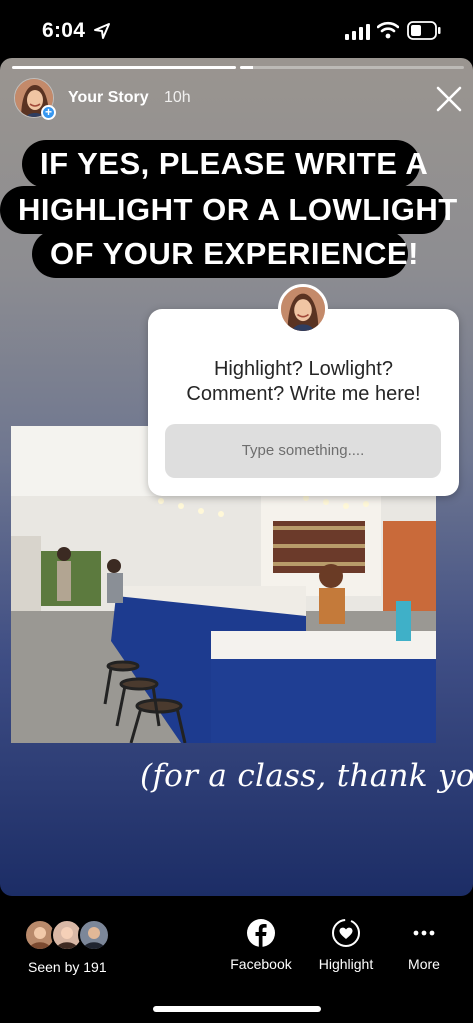 The height and width of the screenshot is (1023, 473). What do you see at coordinates (67, 967) in the screenshot?
I see `seen-by-count: Seen by 191` at bounding box center [67, 967].